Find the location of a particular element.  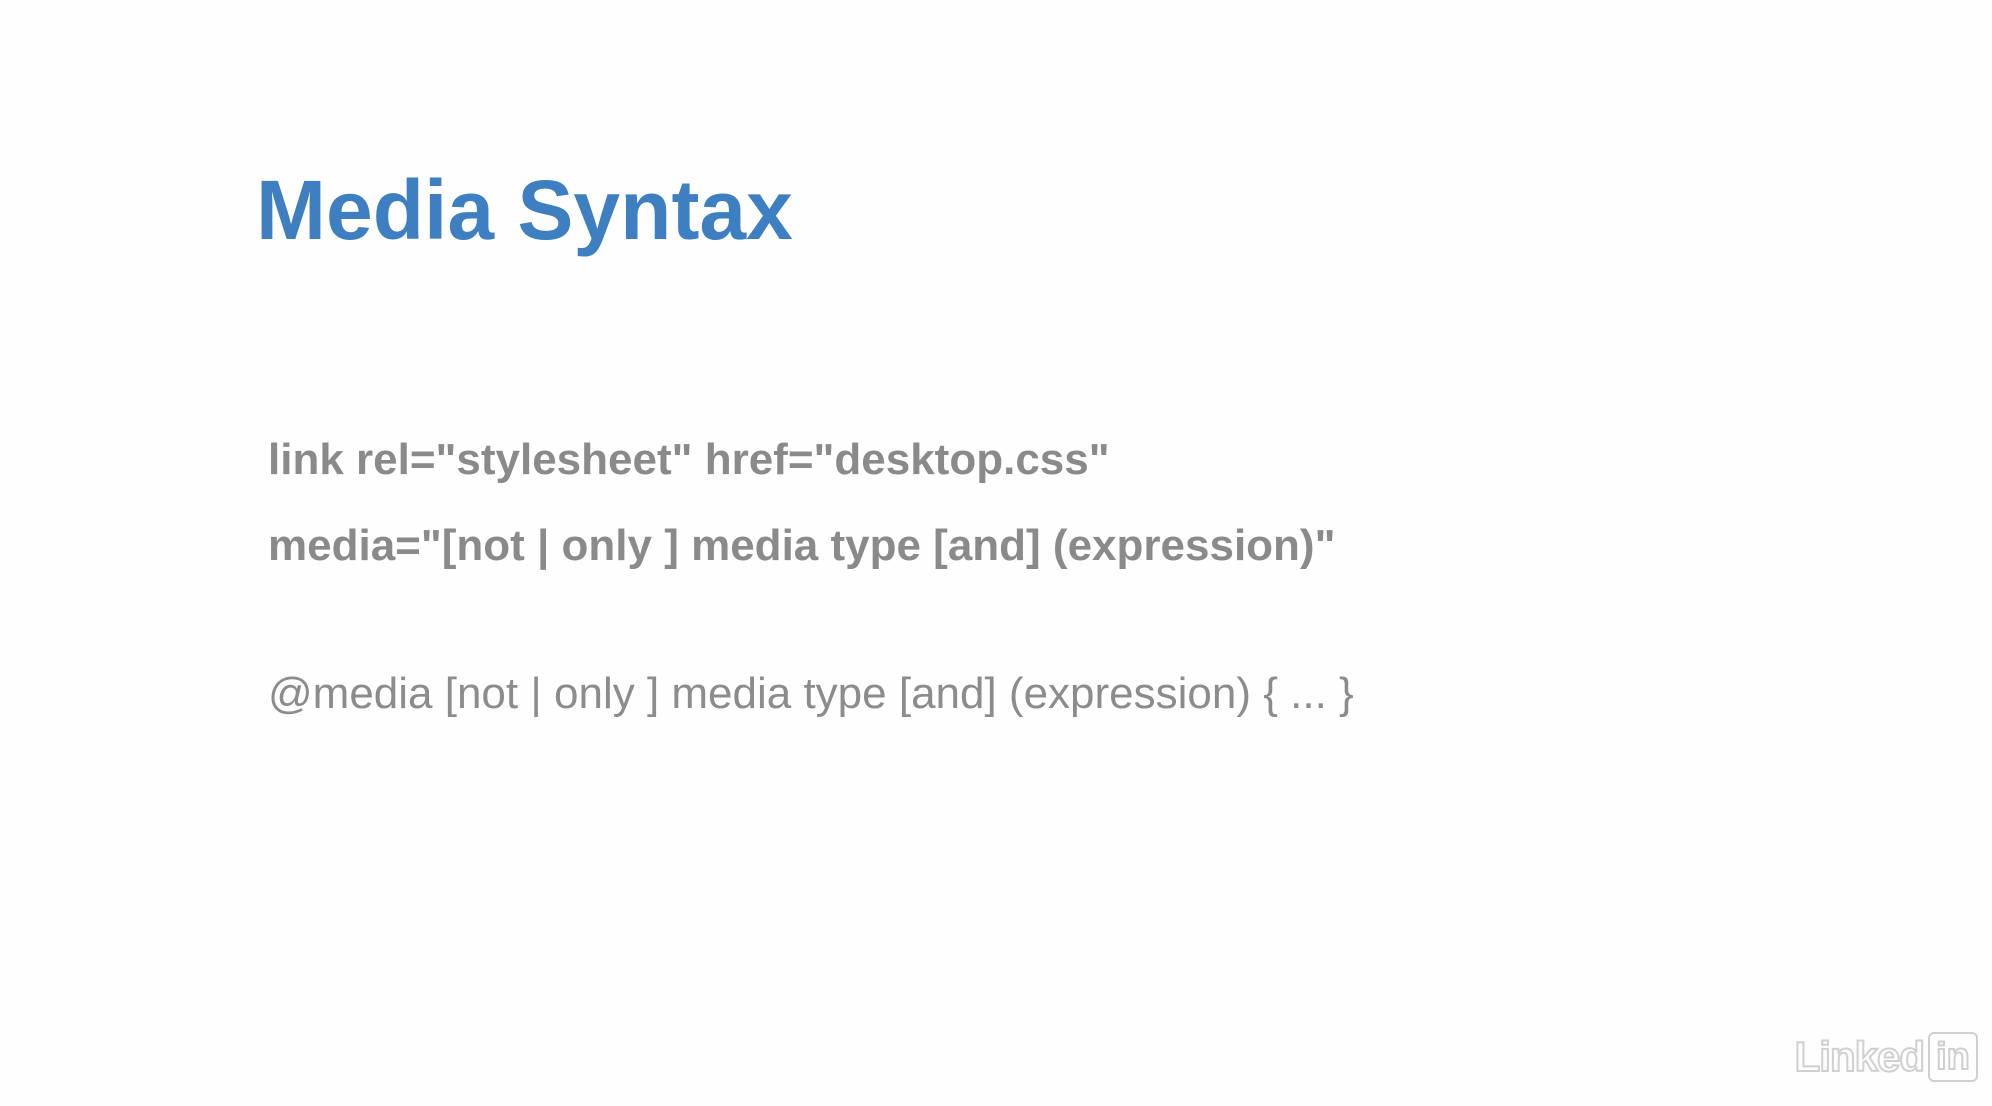

slide-title: Media Syntax is located at coordinates (524, 210).